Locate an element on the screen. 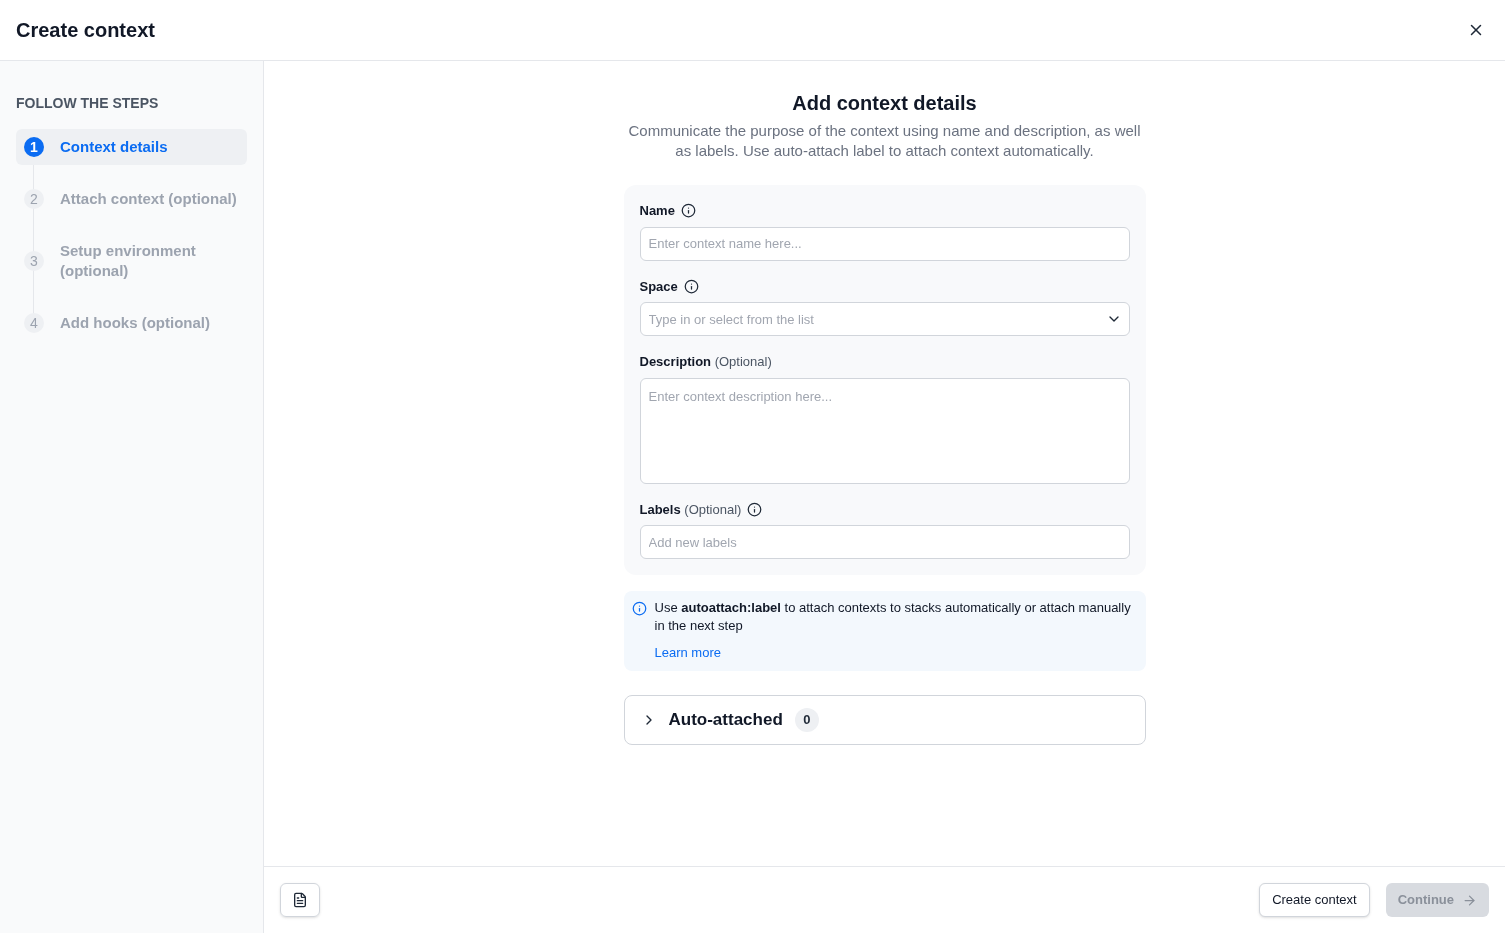 The image size is (1505, 933). accordion-header: Auto-attached 0 is located at coordinates (884, 719).